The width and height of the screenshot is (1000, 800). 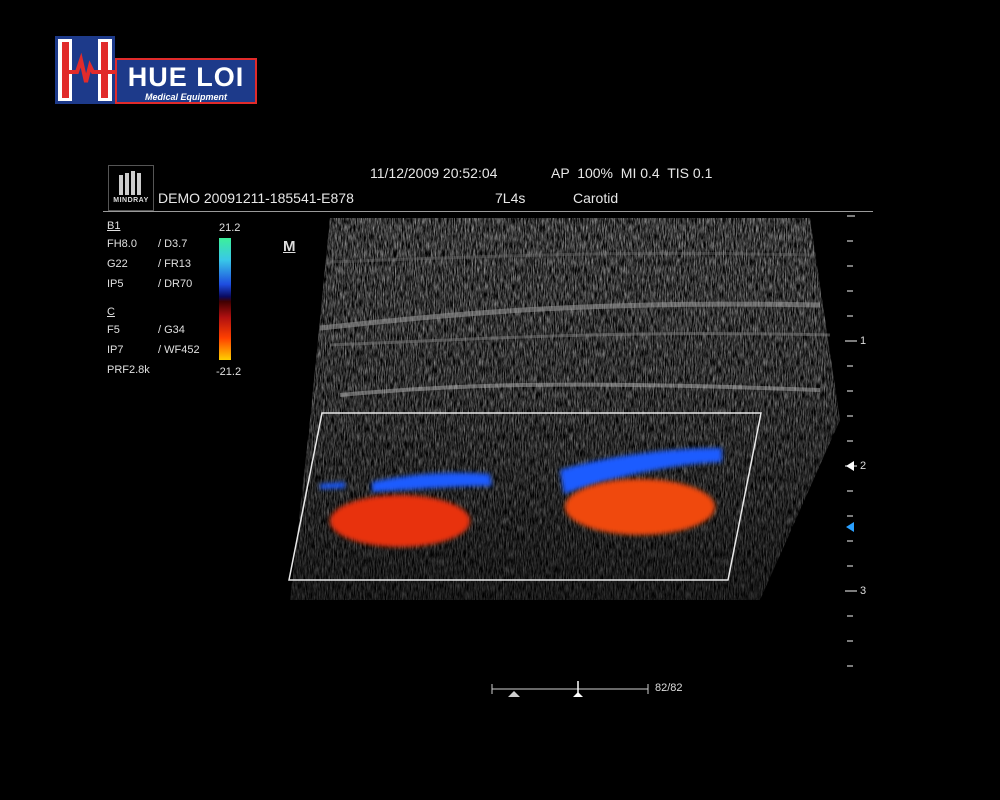 I want to click on cine-scrub-bar, so click(x=570, y=689).